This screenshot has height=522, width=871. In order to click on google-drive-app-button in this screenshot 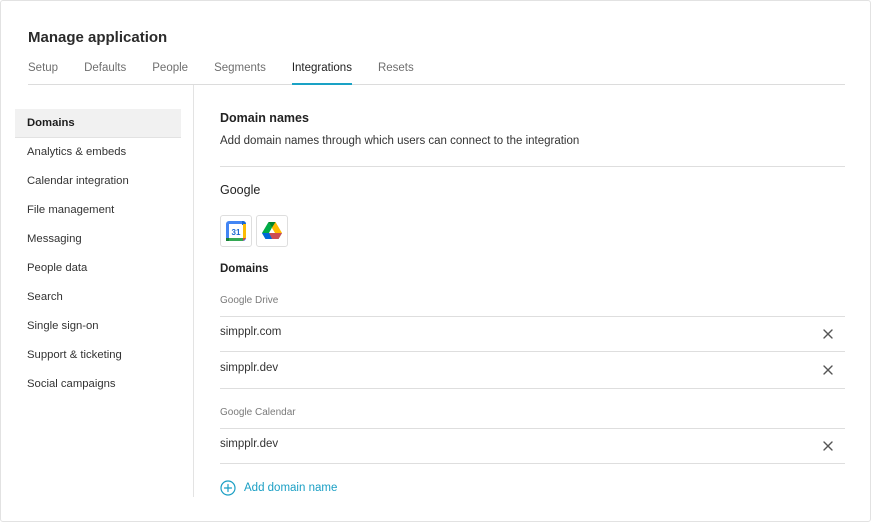, I will do `click(272, 231)`.